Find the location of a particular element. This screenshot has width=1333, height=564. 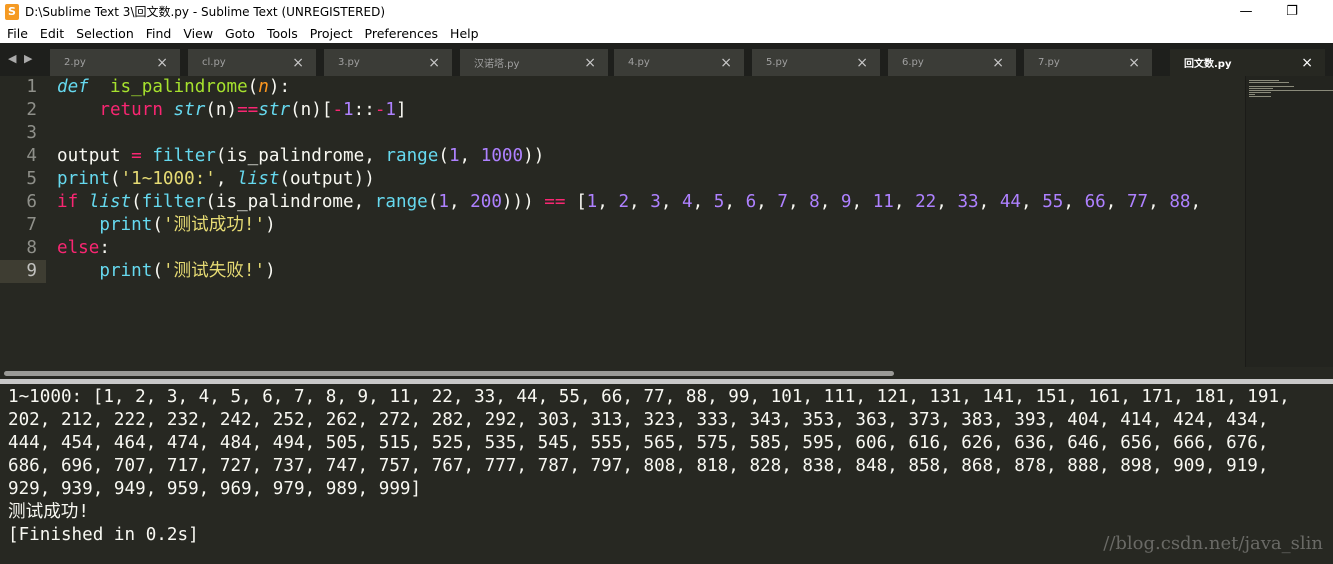

code-line: else: is located at coordinates (629, 248).